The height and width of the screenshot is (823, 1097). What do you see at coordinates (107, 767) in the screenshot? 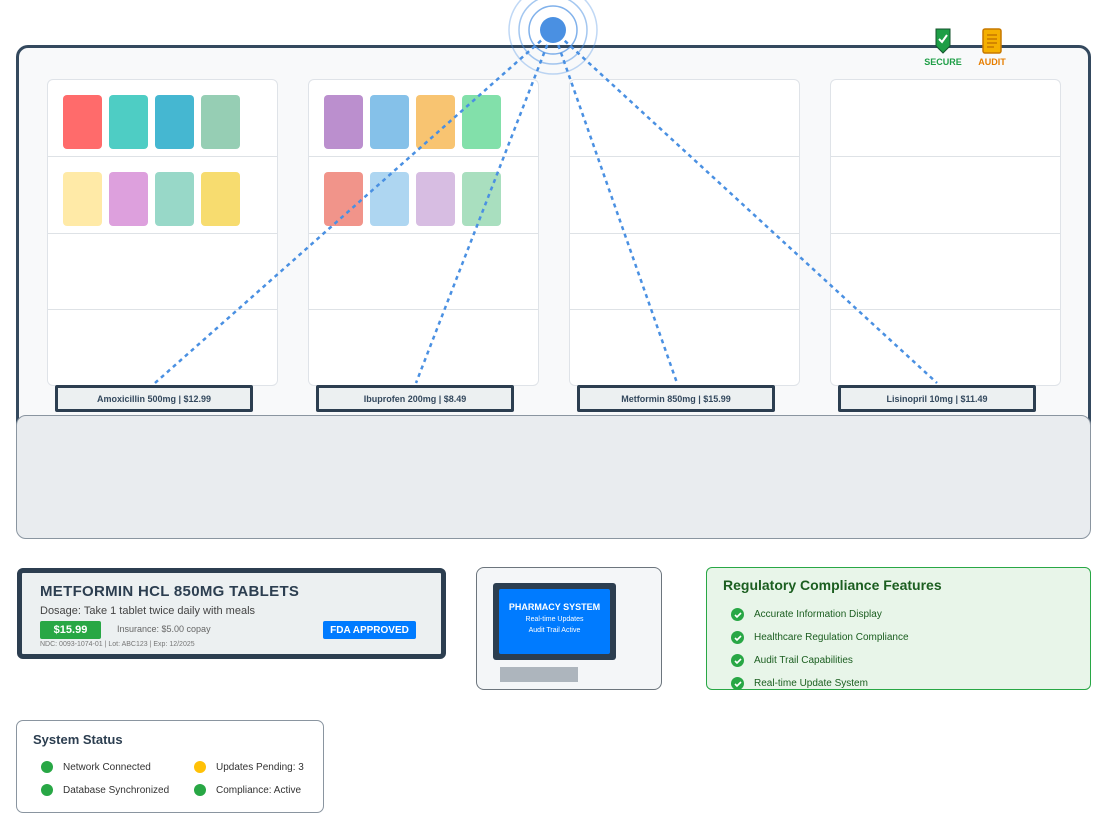
I see `status-network-label: Network Connected` at bounding box center [107, 767].